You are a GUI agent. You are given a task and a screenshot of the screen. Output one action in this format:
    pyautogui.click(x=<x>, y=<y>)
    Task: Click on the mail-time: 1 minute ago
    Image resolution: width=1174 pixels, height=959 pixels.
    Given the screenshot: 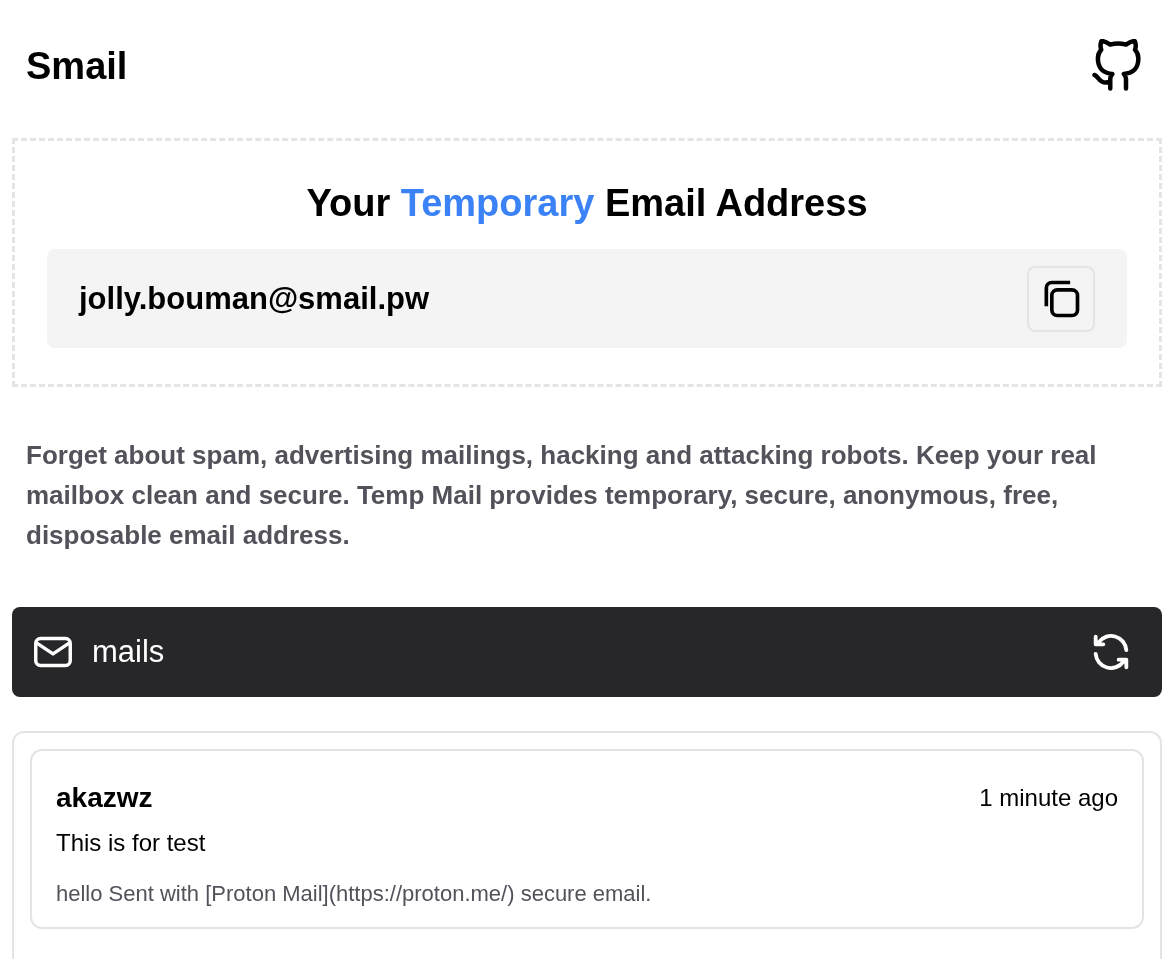 What is the action you would take?
    pyautogui.click(x=1048, y=798)
    